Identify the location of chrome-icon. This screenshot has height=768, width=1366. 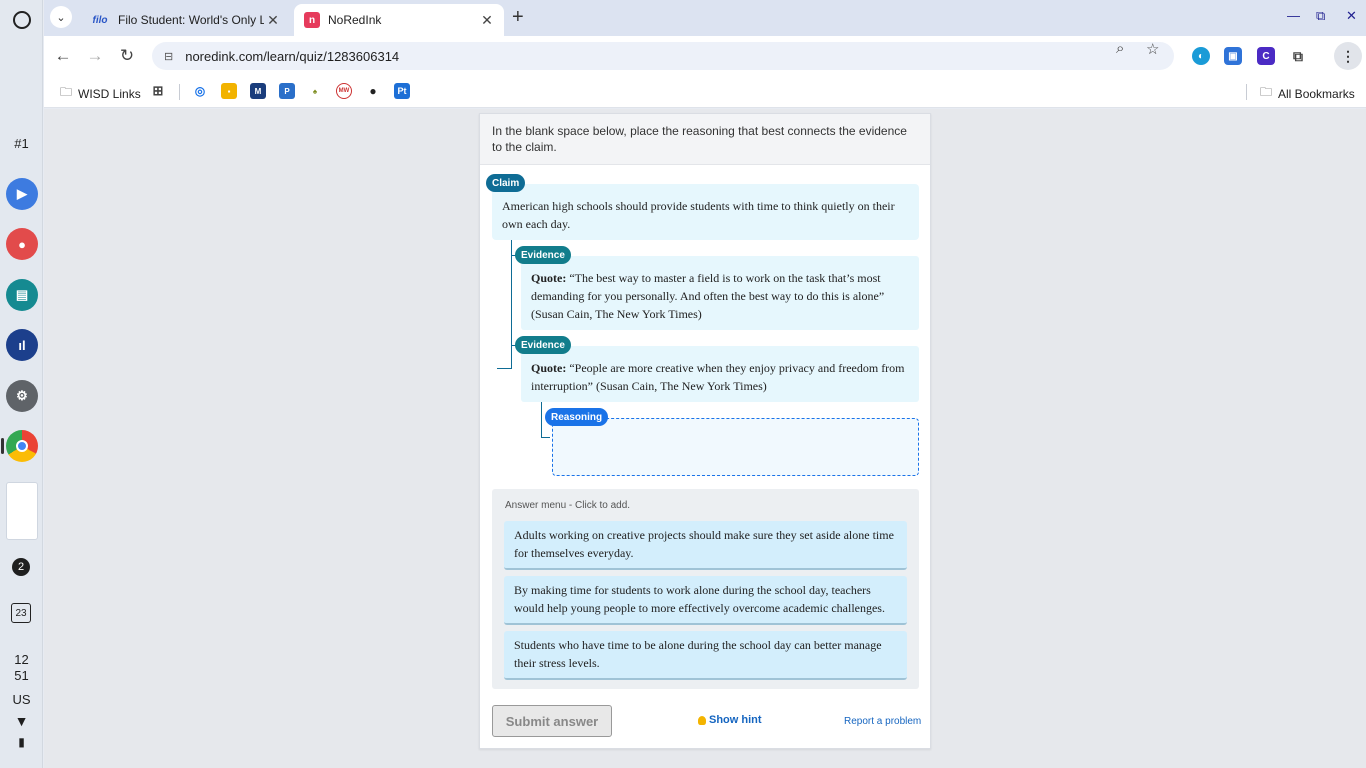
(22, 446).